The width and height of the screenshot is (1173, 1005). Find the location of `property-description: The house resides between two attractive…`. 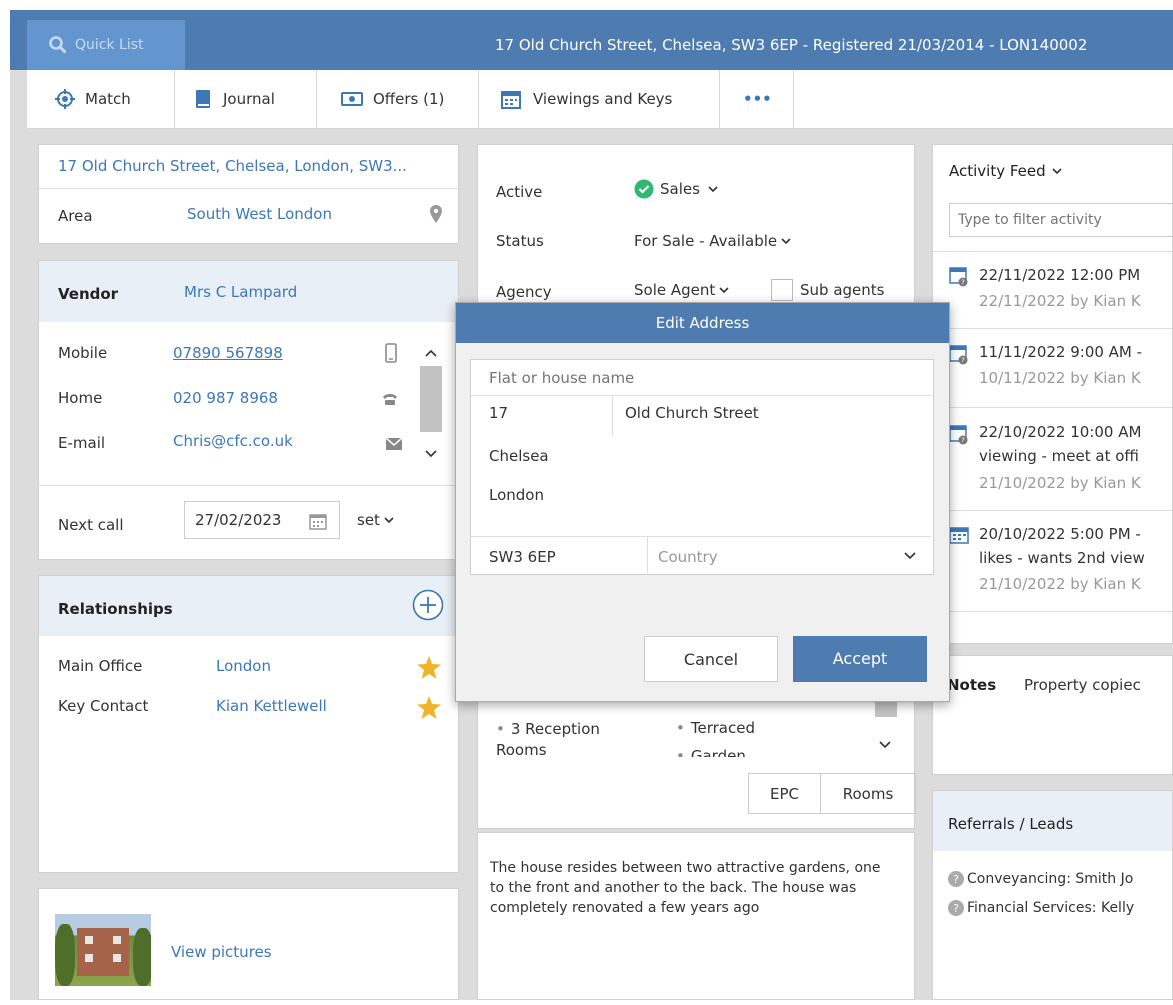

property-description: The house resides between two attractive… is located at coordinates (694, 888).